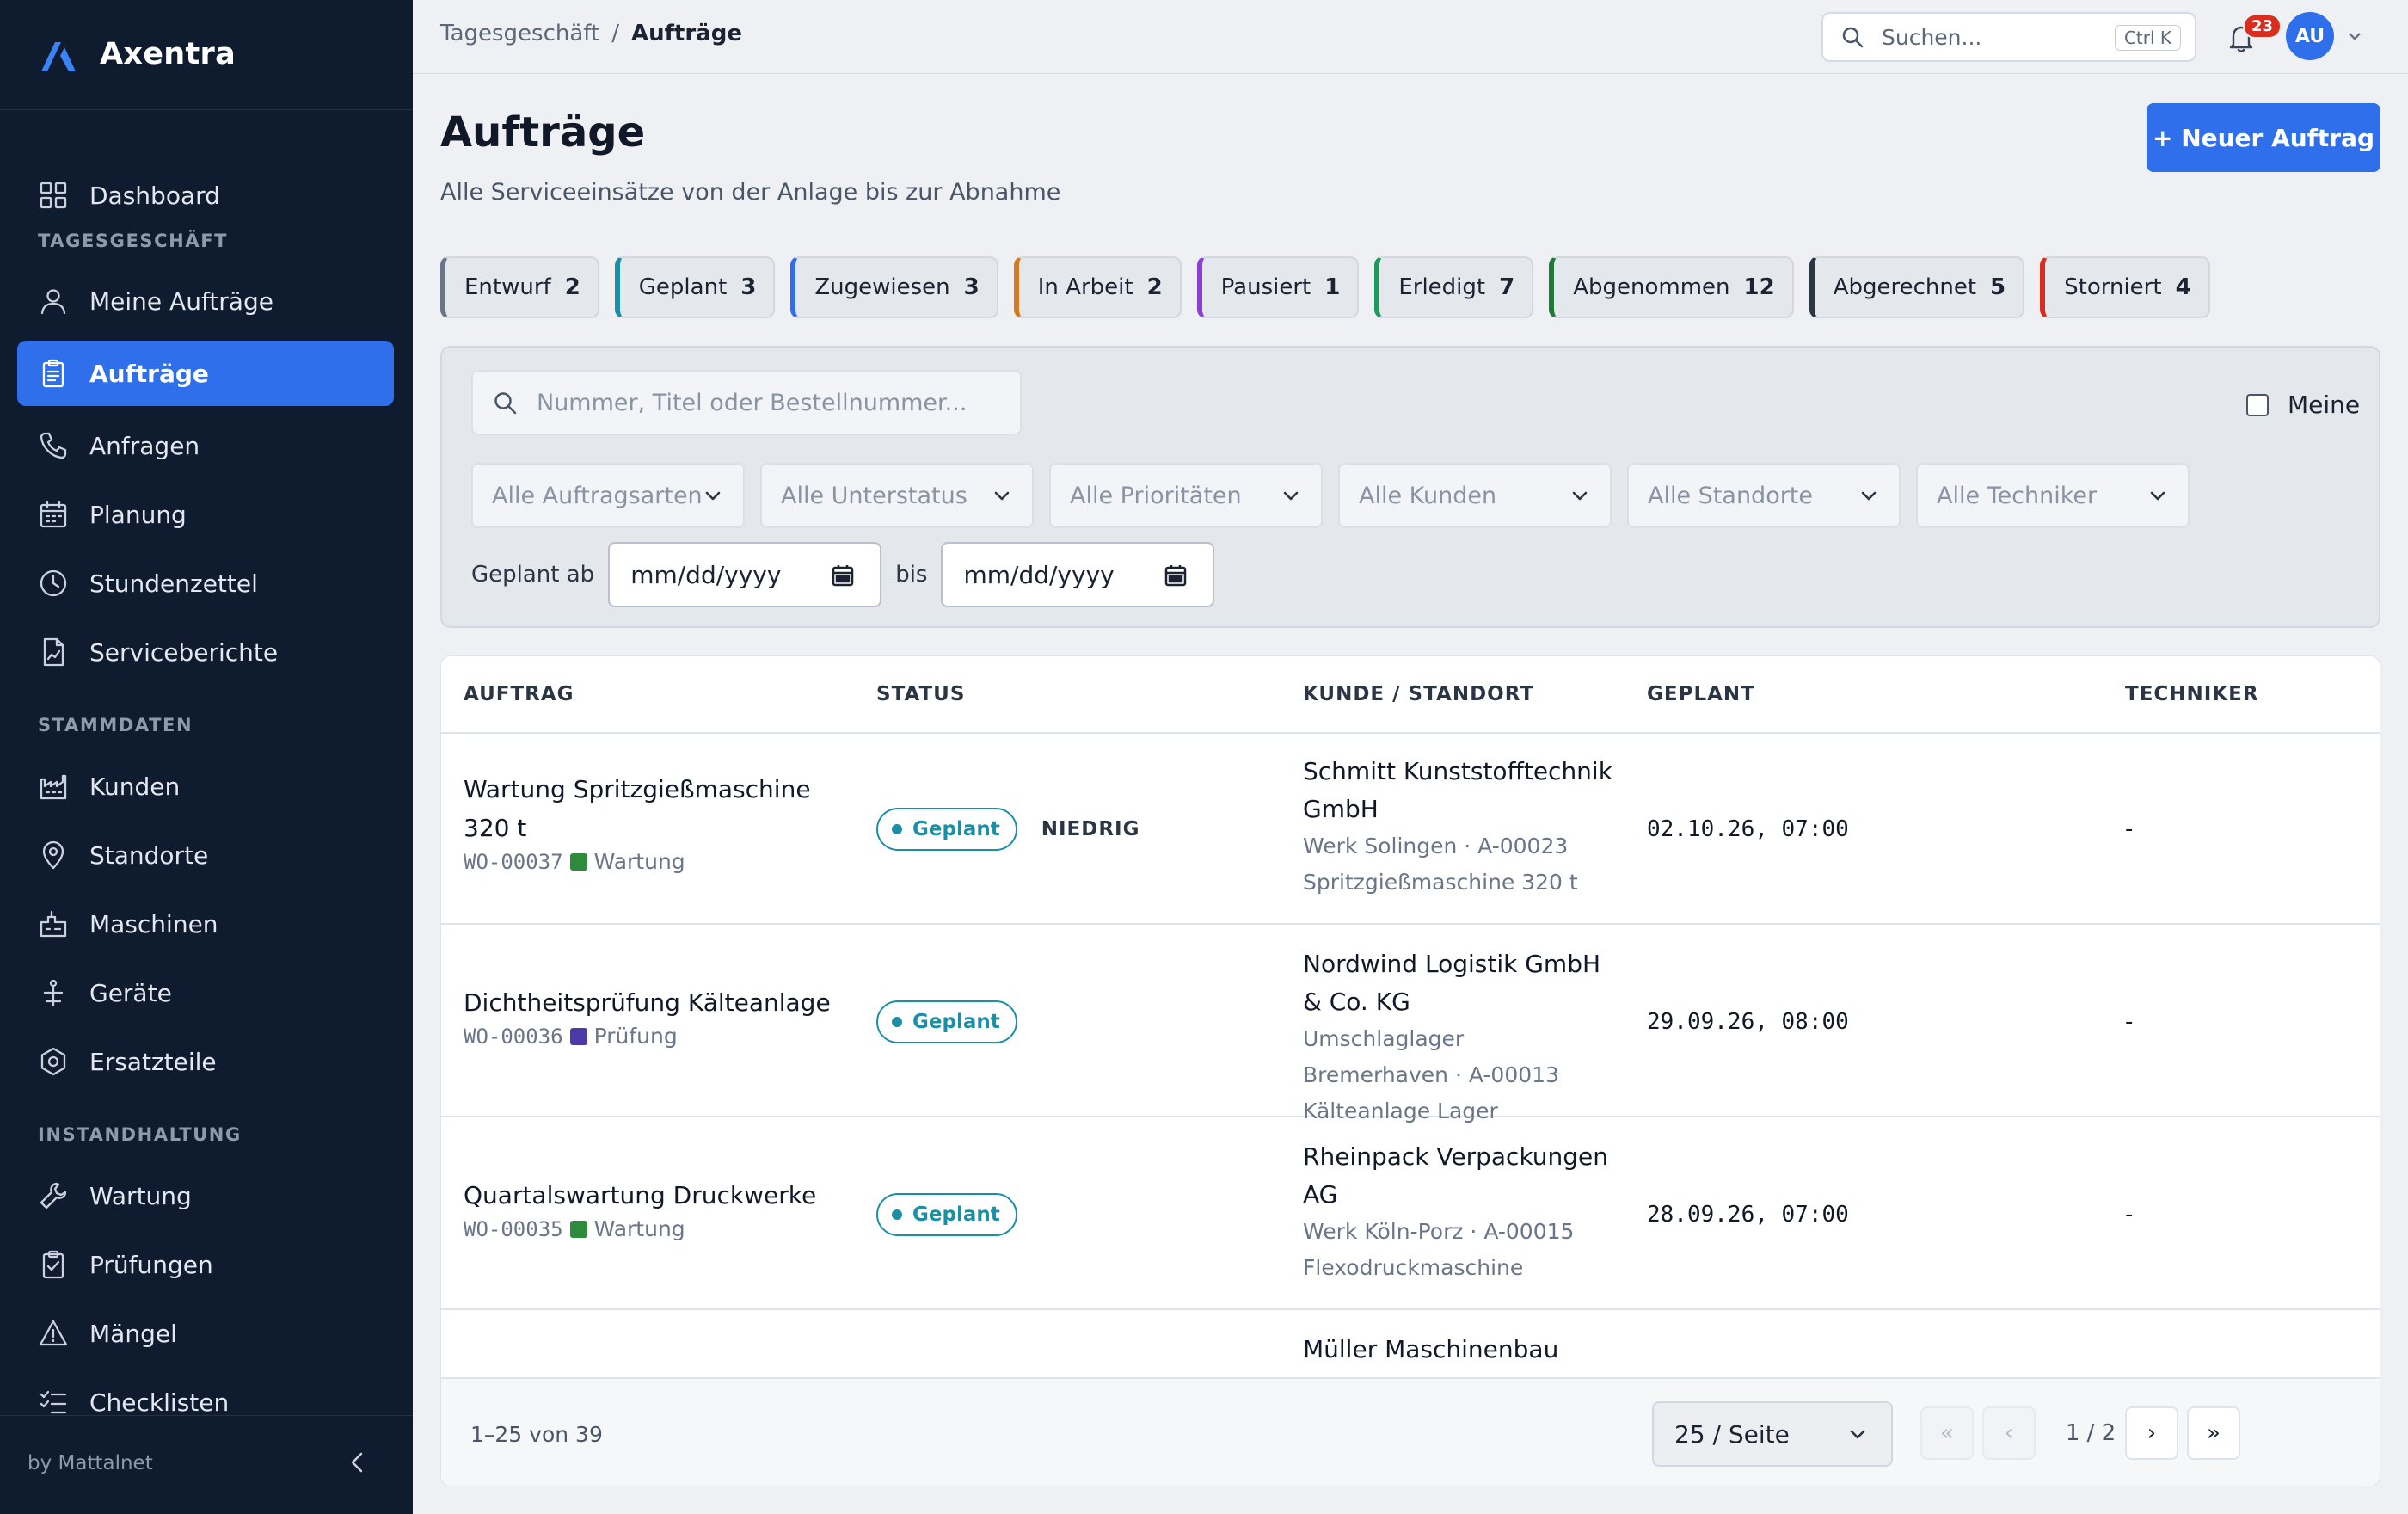  Describe the element at coordinates (1998, 287) in the screenshot. I see `status-chip-count: 5` at that location.